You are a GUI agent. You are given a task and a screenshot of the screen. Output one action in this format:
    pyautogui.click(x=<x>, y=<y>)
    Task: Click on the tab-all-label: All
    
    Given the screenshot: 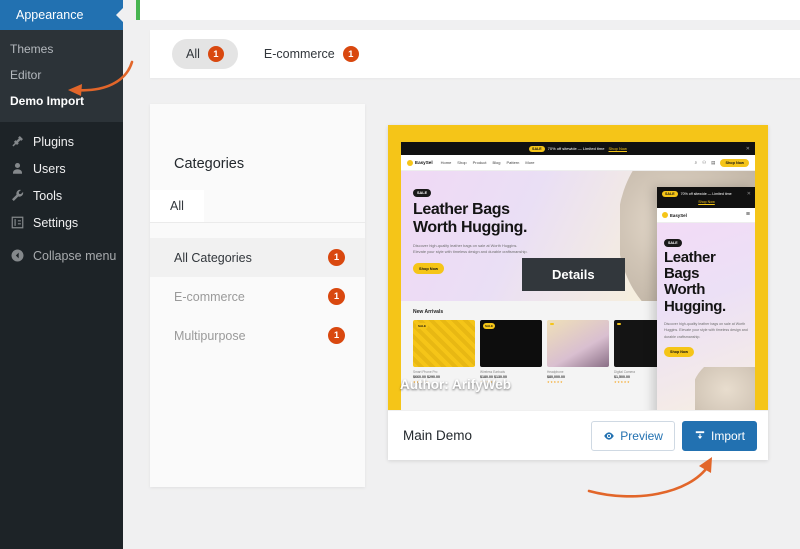 What is the action you would take?
    pyautogui.click(x=193, y=54)
    